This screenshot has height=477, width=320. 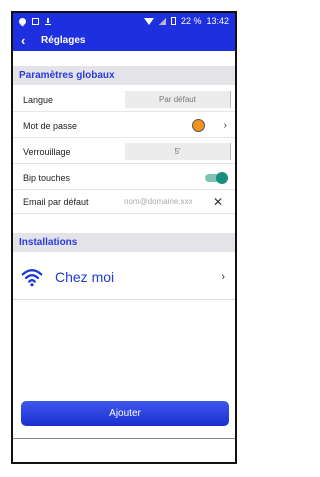 I want to click on setting-row-lock: Verrouillage 5', so click(x=124, y=152).